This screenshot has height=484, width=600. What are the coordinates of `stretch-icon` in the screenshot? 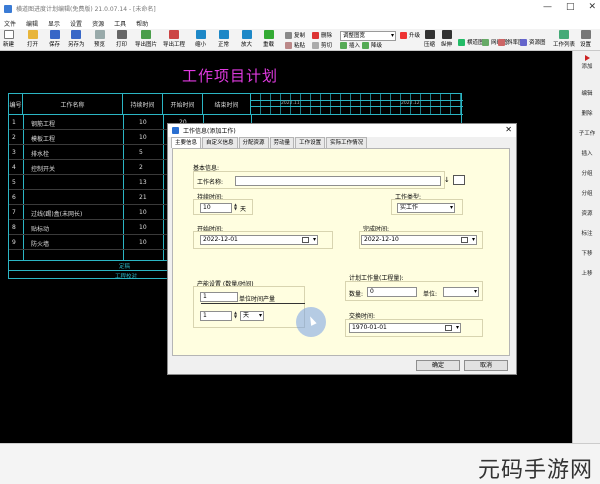 It's located at (446, 34).